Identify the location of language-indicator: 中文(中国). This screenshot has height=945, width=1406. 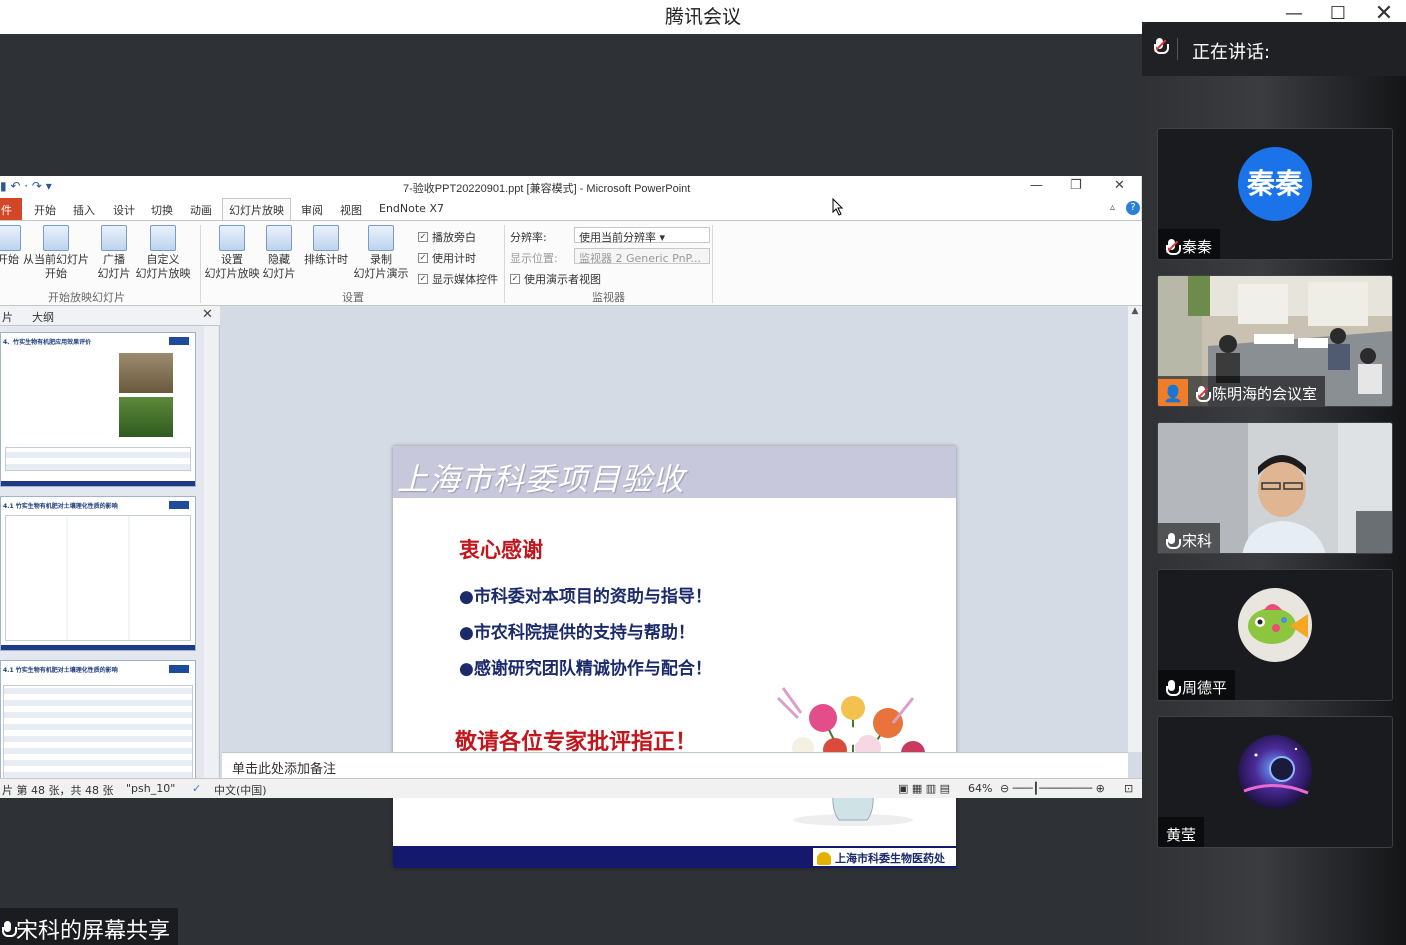
(240, 790).